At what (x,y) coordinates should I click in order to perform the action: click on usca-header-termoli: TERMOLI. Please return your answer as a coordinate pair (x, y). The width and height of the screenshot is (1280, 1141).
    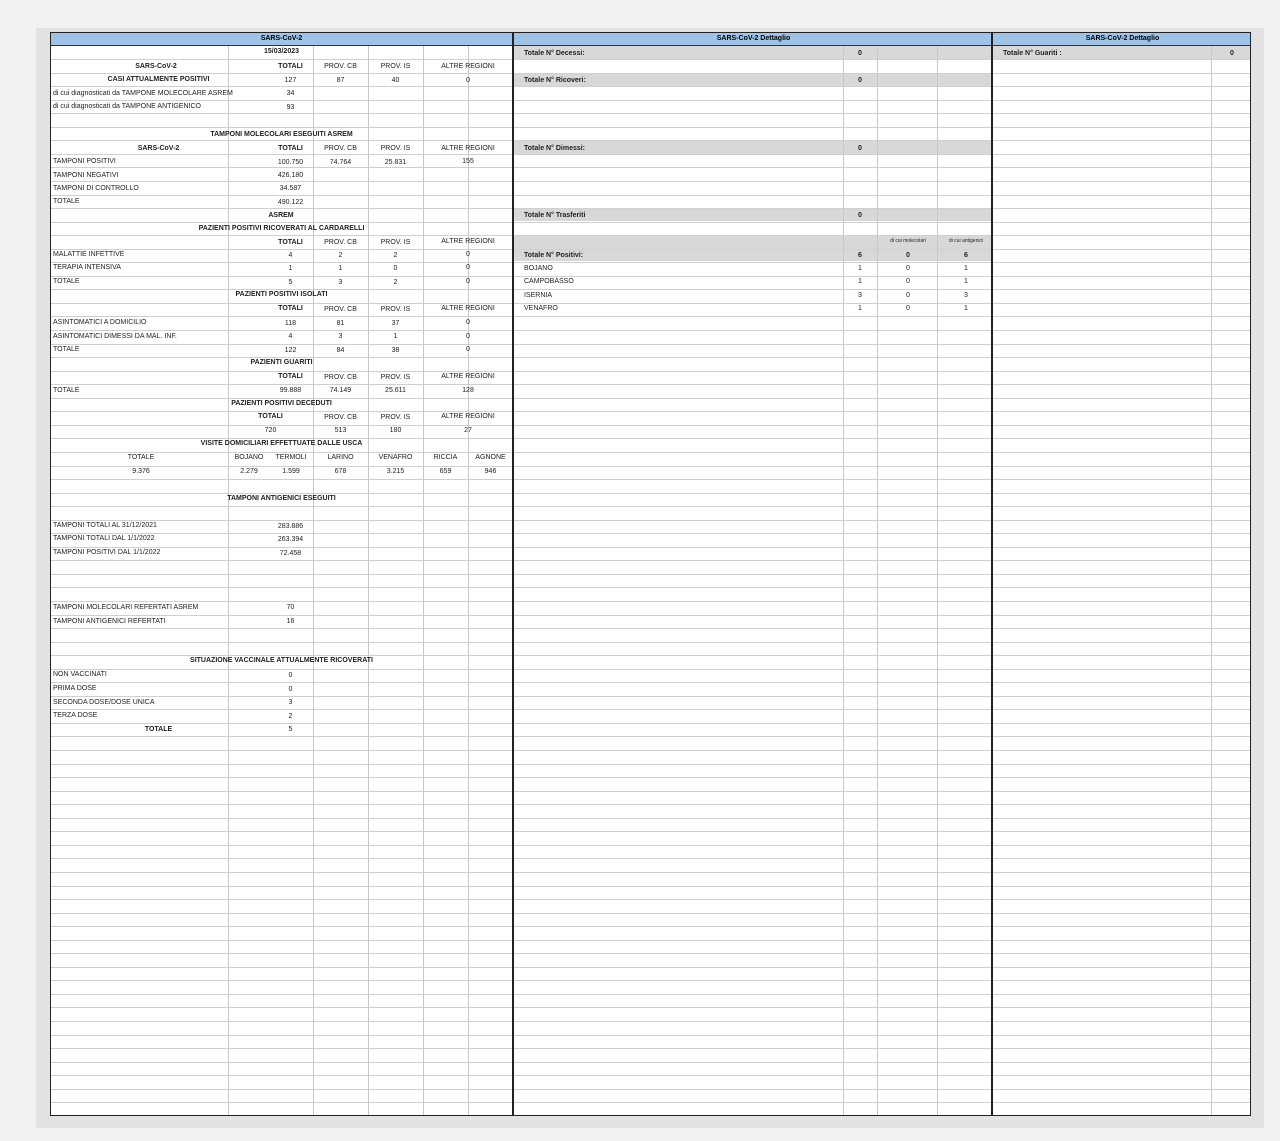
    Looking at the image, I should click on (291, 457).